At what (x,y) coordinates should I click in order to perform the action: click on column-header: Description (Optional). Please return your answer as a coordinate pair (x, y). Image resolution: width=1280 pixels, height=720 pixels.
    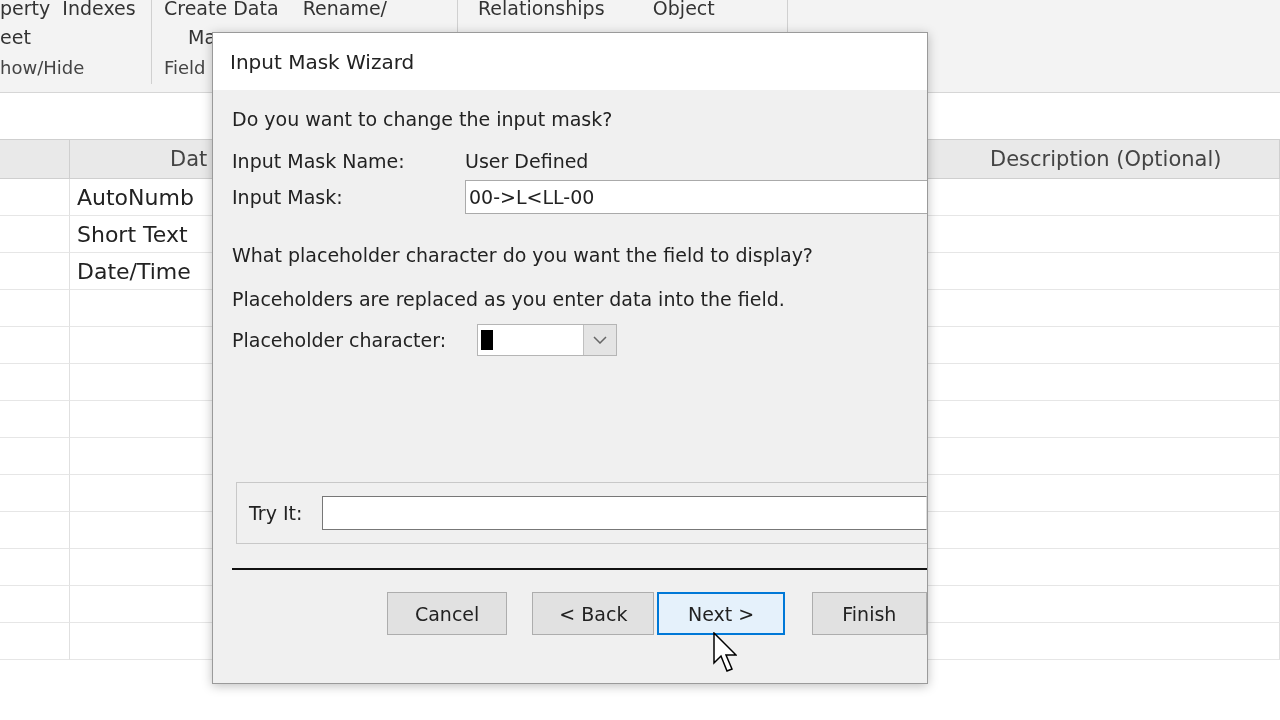
    Looking at the image, I should click on (1104, 159).